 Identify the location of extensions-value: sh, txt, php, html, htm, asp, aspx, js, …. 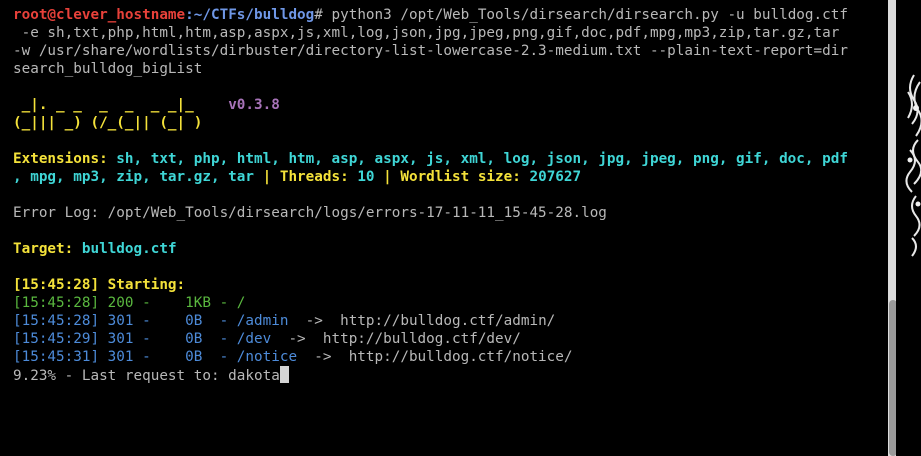
(482, 159).